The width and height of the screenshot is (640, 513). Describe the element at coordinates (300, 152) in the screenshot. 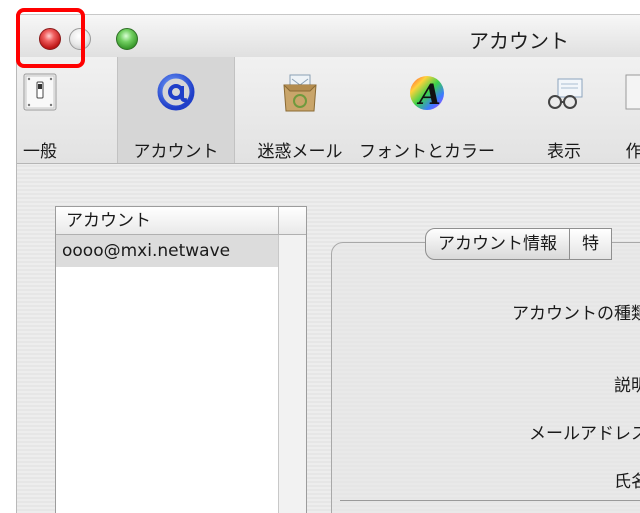

I see `toolbar-label-junk-mail: 迷惑メール` at that location.